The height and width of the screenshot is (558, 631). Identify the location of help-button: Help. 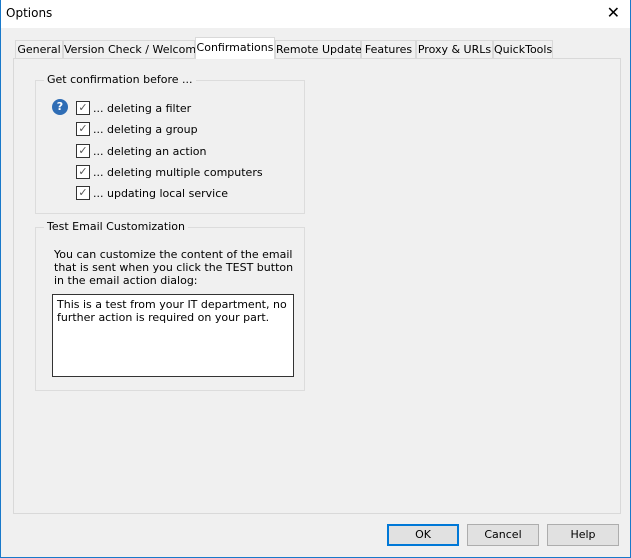
(583, 535).